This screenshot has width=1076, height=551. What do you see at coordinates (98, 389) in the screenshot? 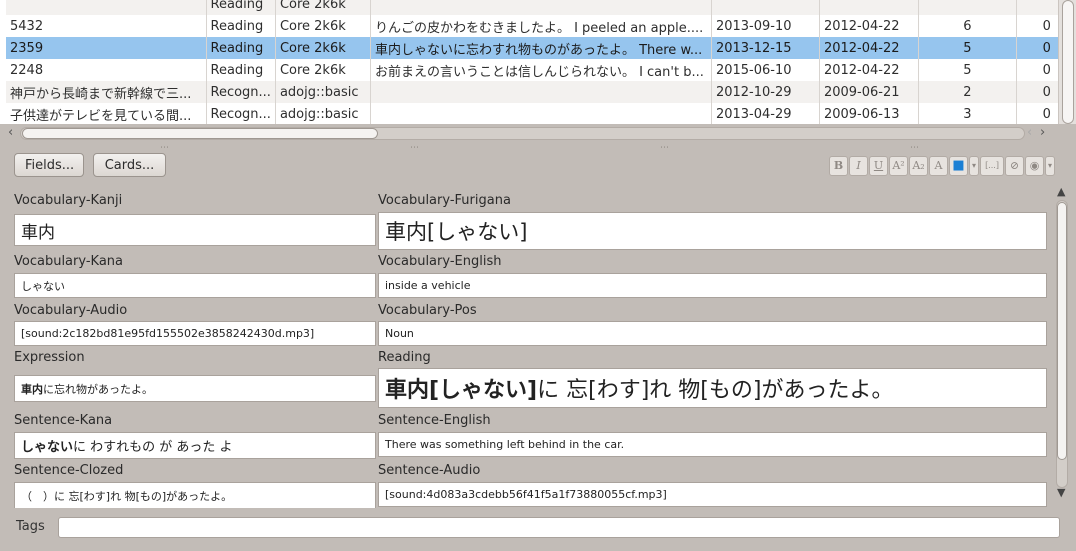
I see `expression-text: に忘れ物があったよ。` at bounding box center [98, 389].